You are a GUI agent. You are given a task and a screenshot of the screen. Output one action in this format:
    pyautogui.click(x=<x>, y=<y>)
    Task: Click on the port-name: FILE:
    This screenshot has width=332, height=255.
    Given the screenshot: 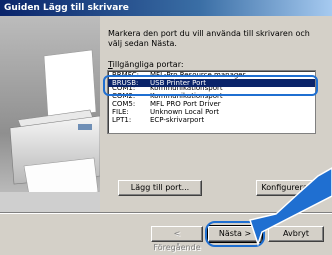 What is the action you would take?
    pyautogui.click(x=120, y=112)
    